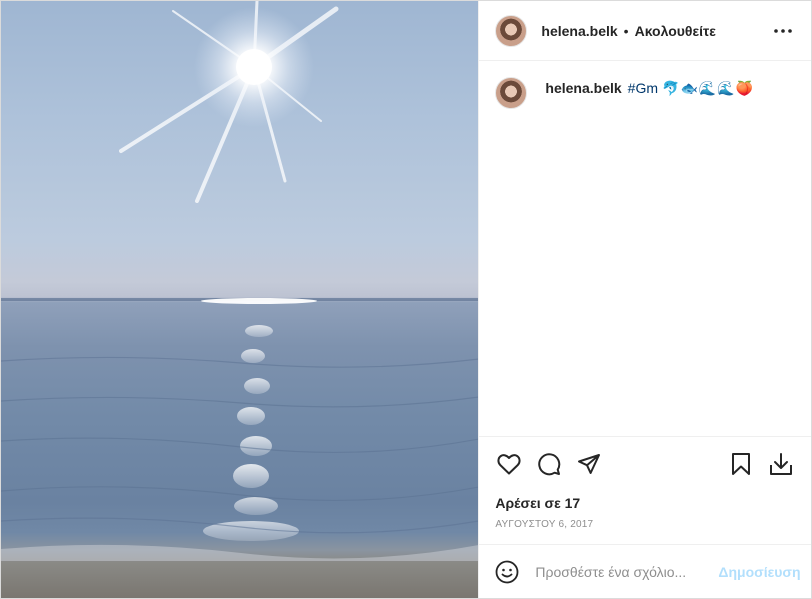 The width and height of the screenshot is (812, 599). Describe the element at coordinates (511, 30) in the screenshot. I see `avatar` at that location.